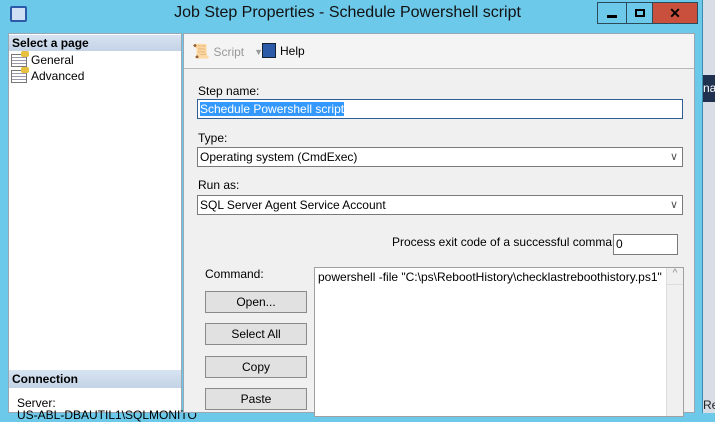 Image resolution: width=715 pixels, height=422 pixels. Describe the element at coordinates (292, 50) in the screenshot. I see `help-label: Help` at that location.